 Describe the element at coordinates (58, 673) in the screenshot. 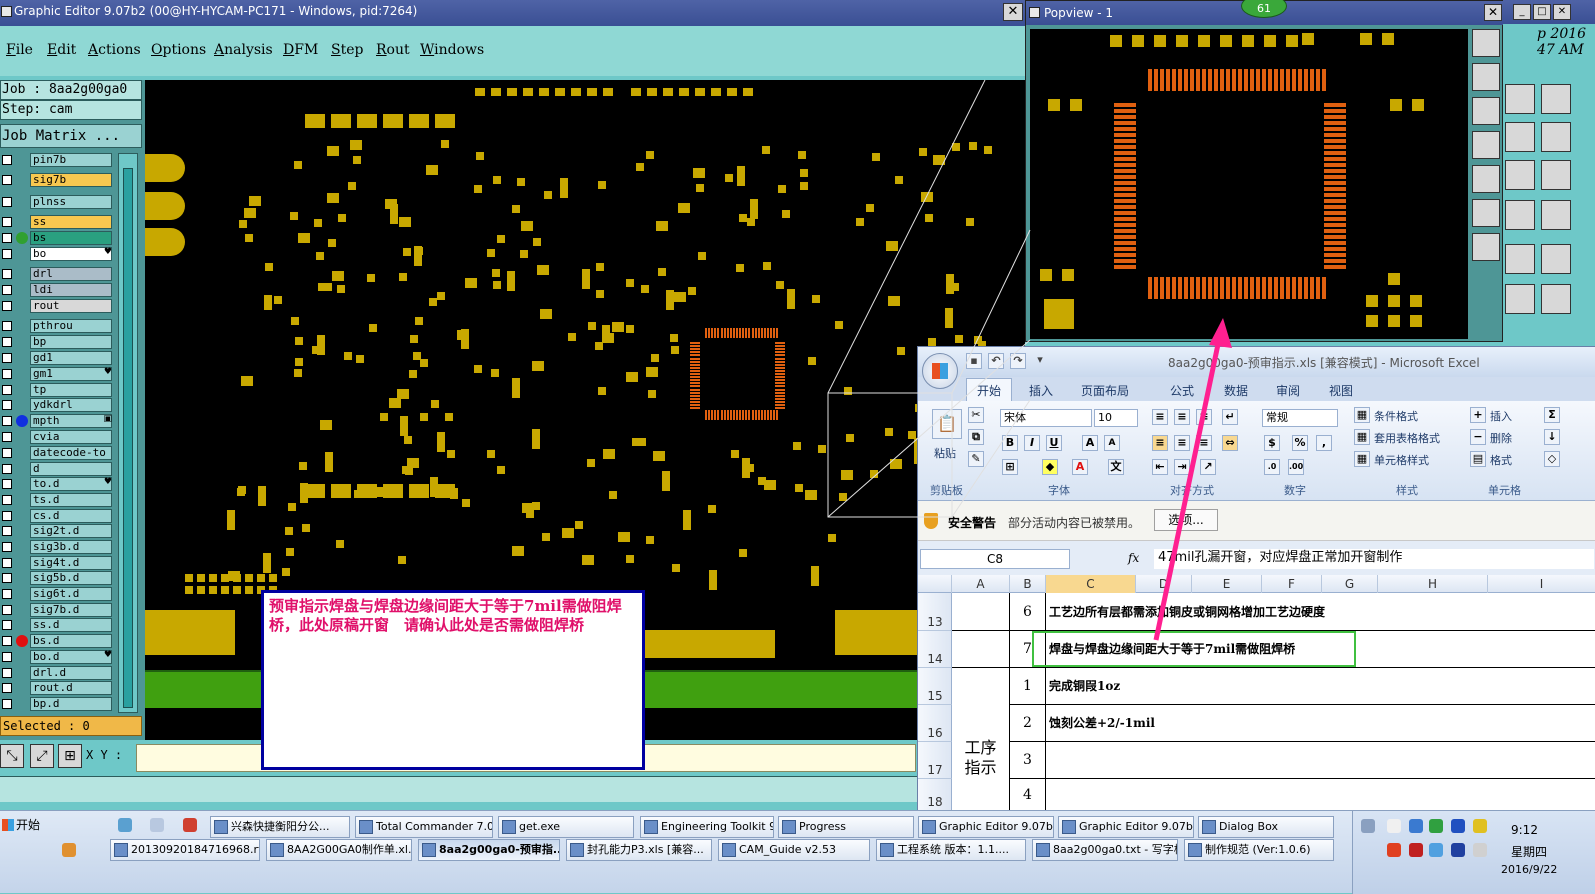

I see `layer-row: drl.d` at that location.